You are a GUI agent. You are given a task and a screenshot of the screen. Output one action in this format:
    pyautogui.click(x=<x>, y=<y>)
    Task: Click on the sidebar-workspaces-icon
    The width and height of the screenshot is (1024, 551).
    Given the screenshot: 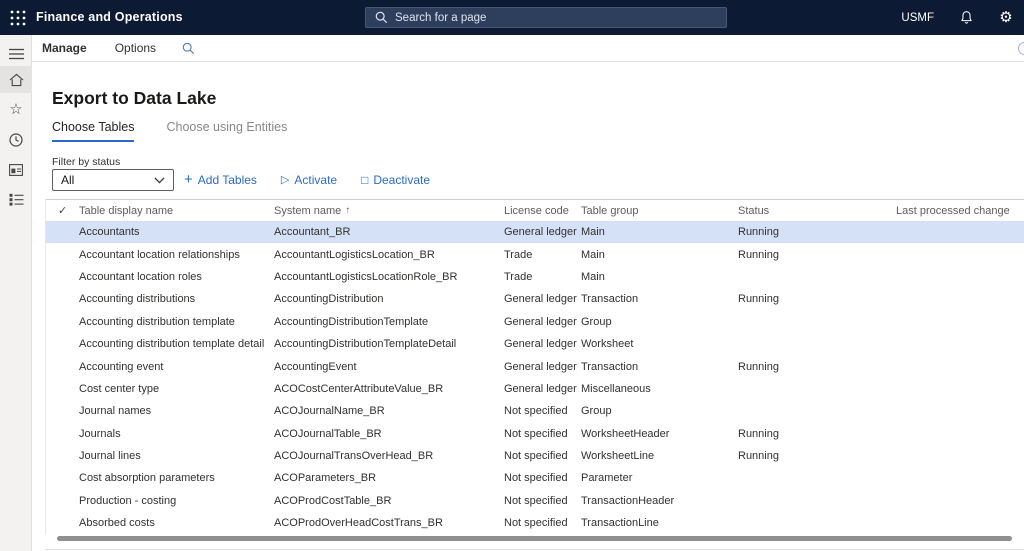 What is the action you would take?
    pyautogui.click(x=16, y=169)
    